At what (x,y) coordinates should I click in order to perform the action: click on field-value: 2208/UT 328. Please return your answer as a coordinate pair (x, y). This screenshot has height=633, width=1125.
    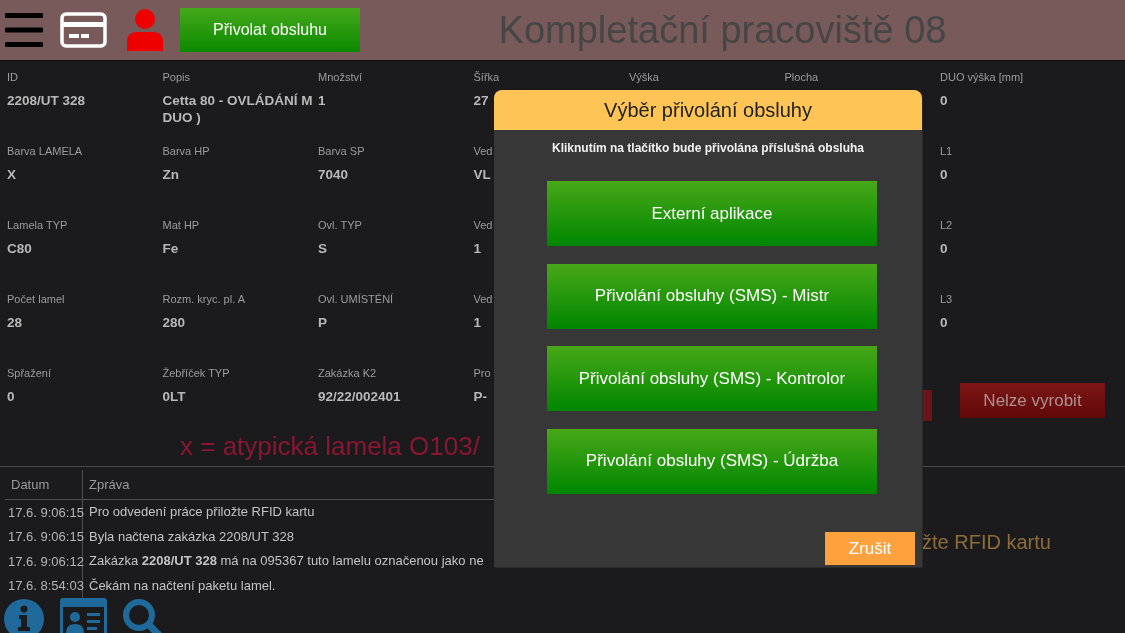
    Looking at the image, I should click on (46, 100).